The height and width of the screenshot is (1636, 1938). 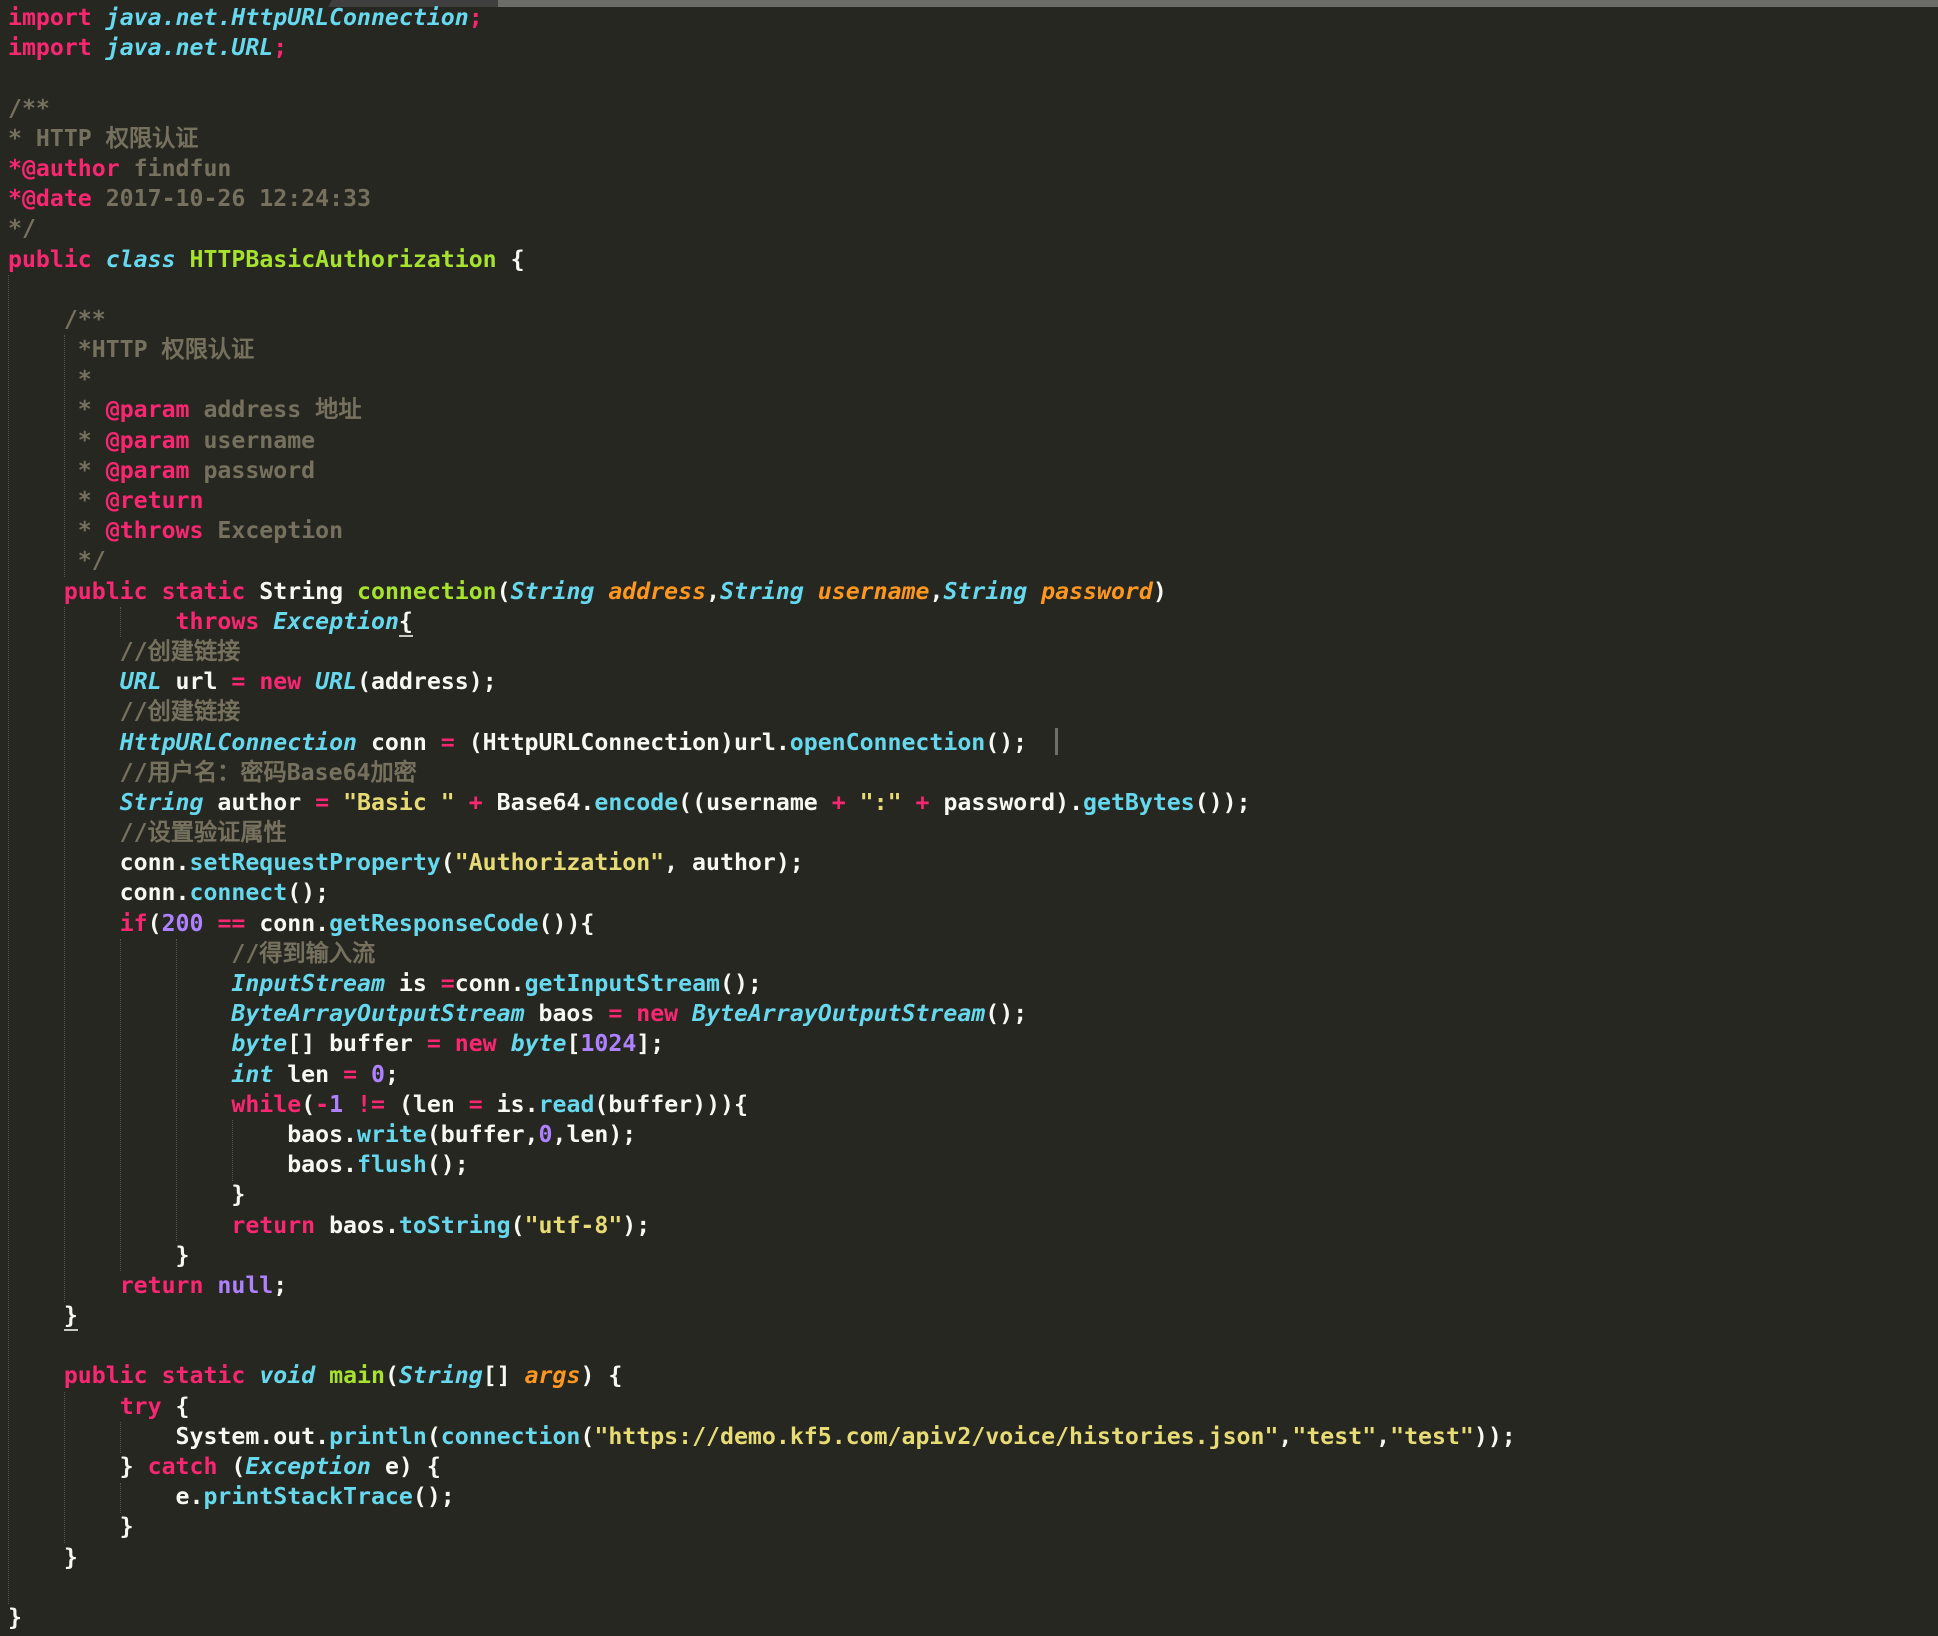 What do you see at coordinates (755, 802) in the screenshot?
I see `code-token: ((username` at bounding box center [755, 802].